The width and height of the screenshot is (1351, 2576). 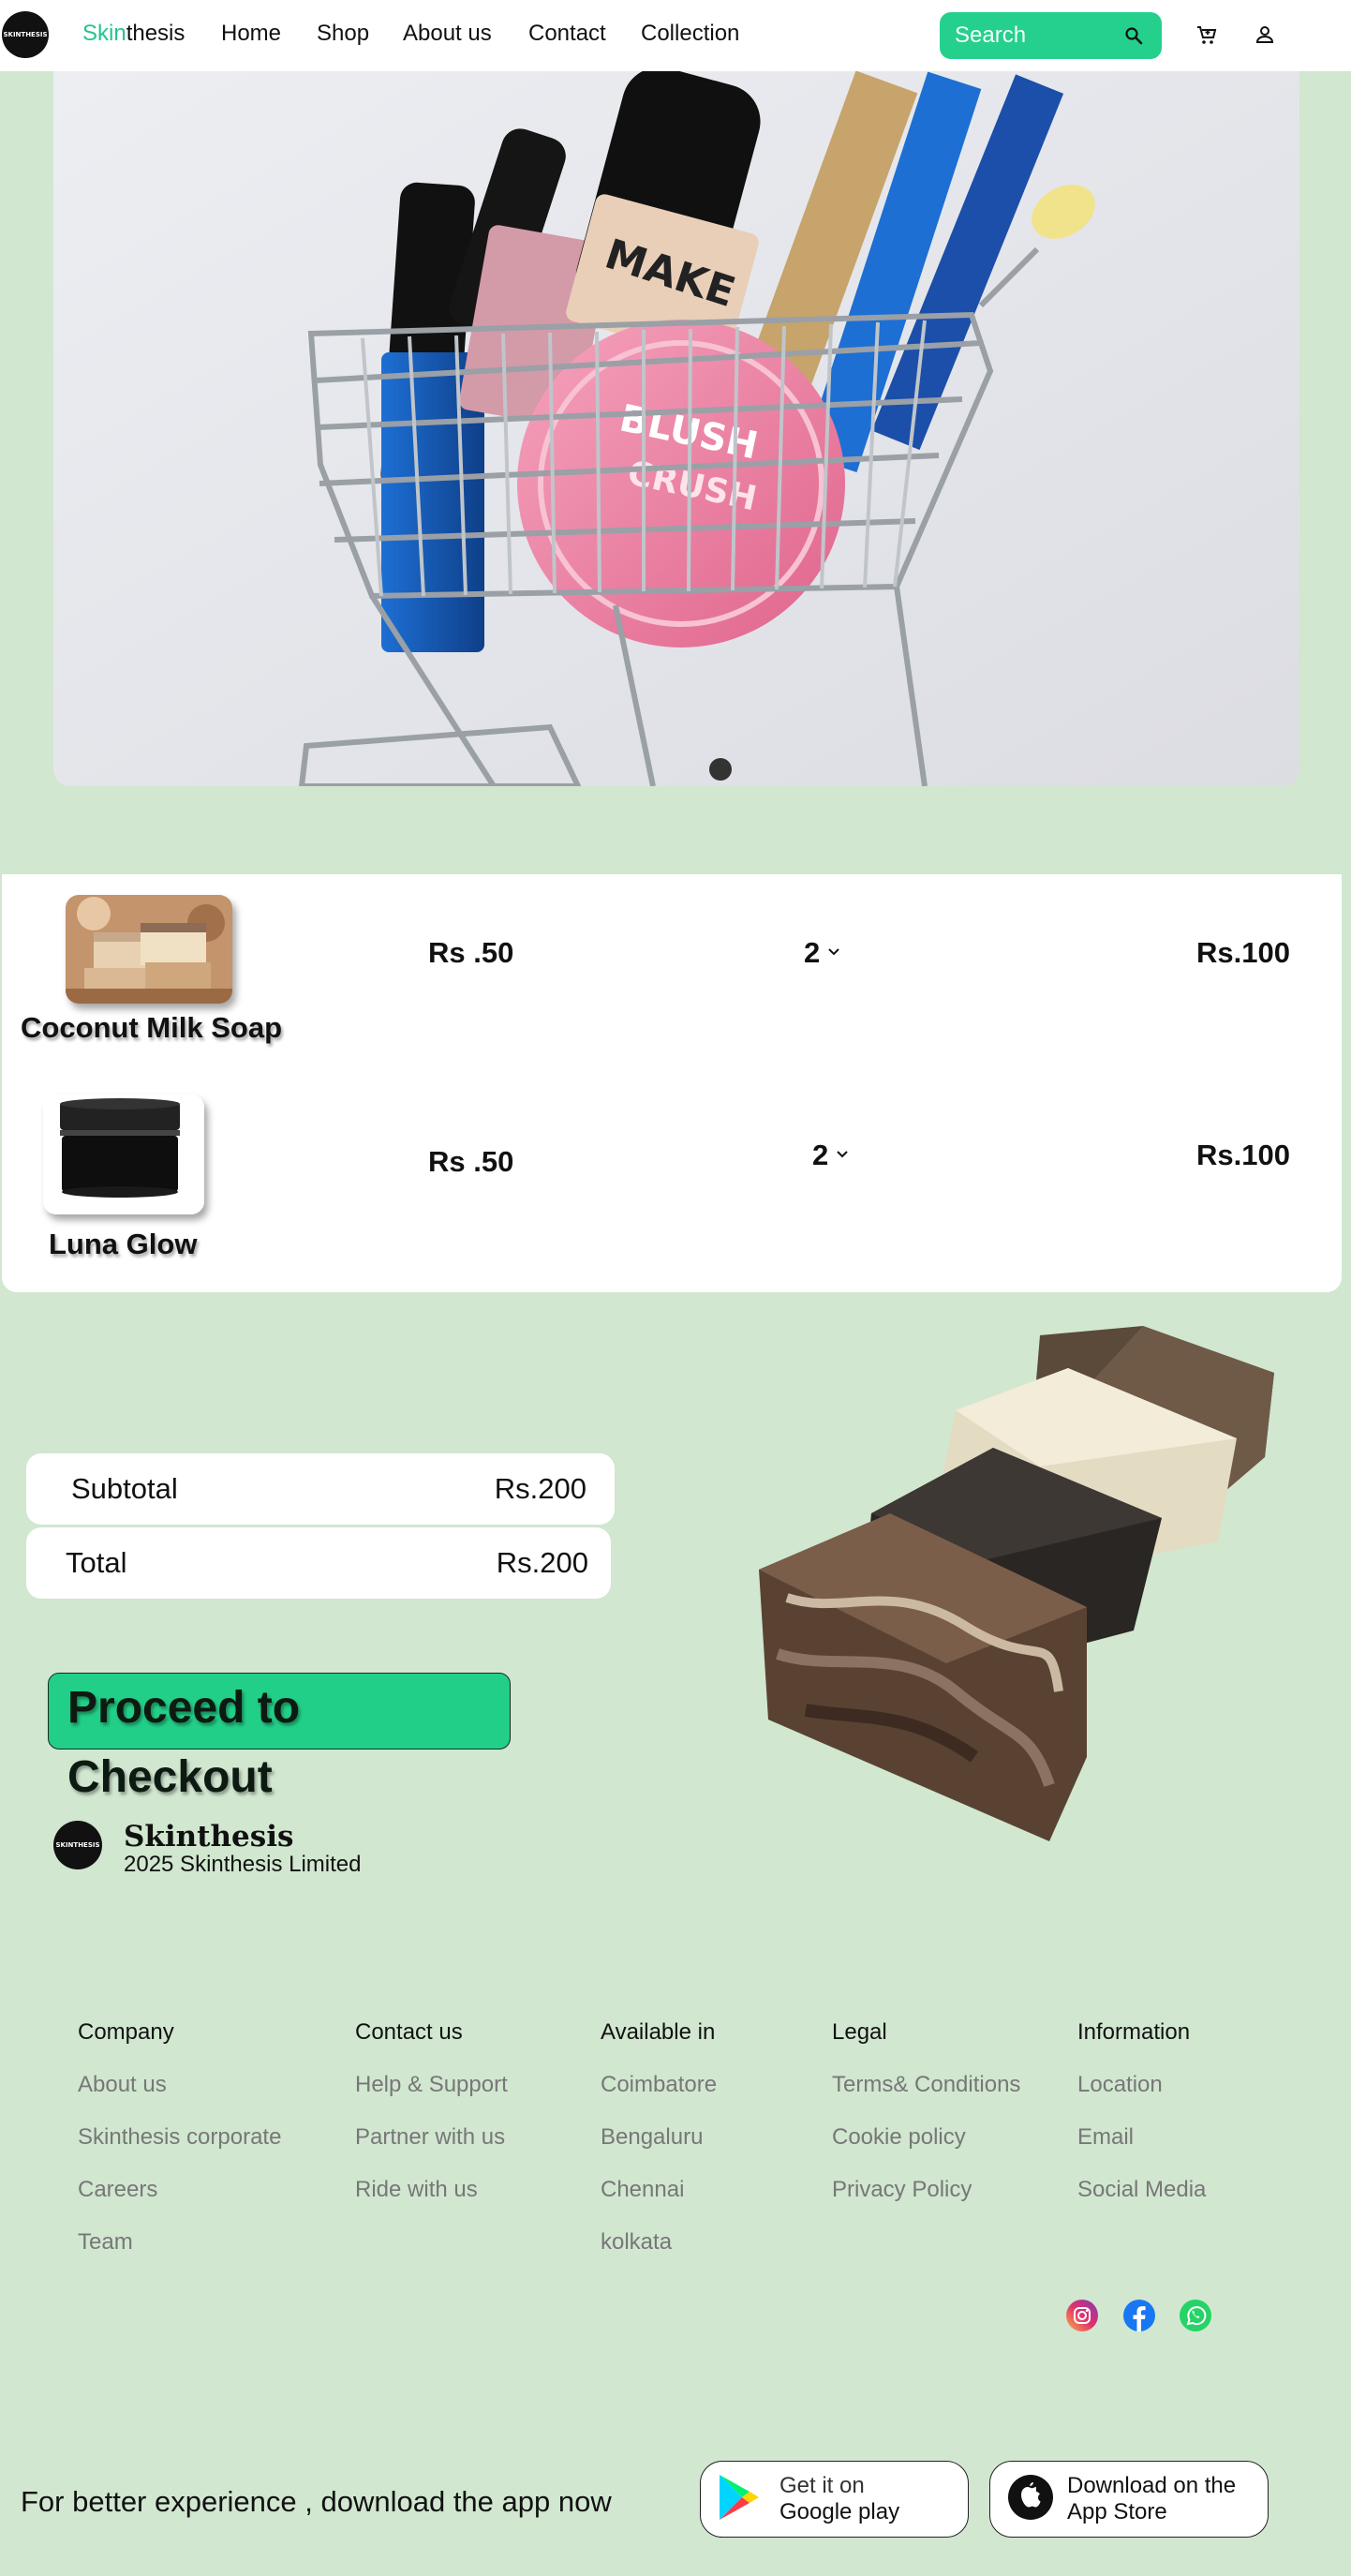 I want to click on apple-small-text: Download on the, so click(x=1152, y=2485).